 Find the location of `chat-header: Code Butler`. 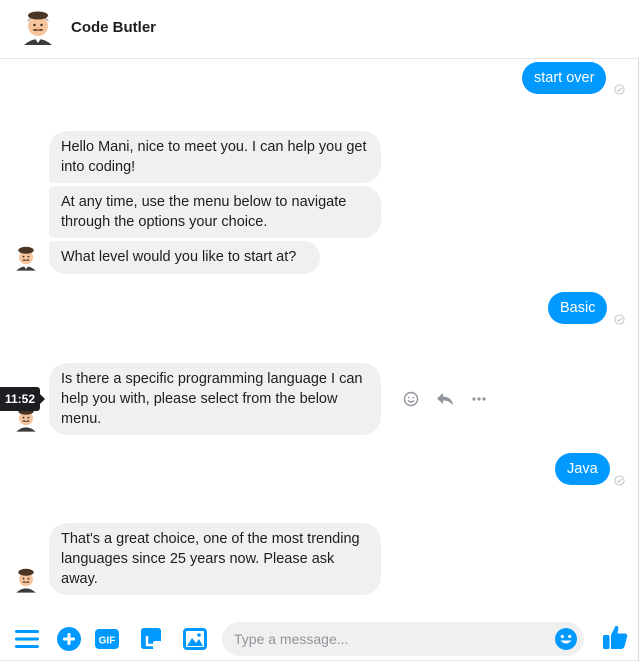

chat-header: Code Butler is located at coordinates (319, 29).